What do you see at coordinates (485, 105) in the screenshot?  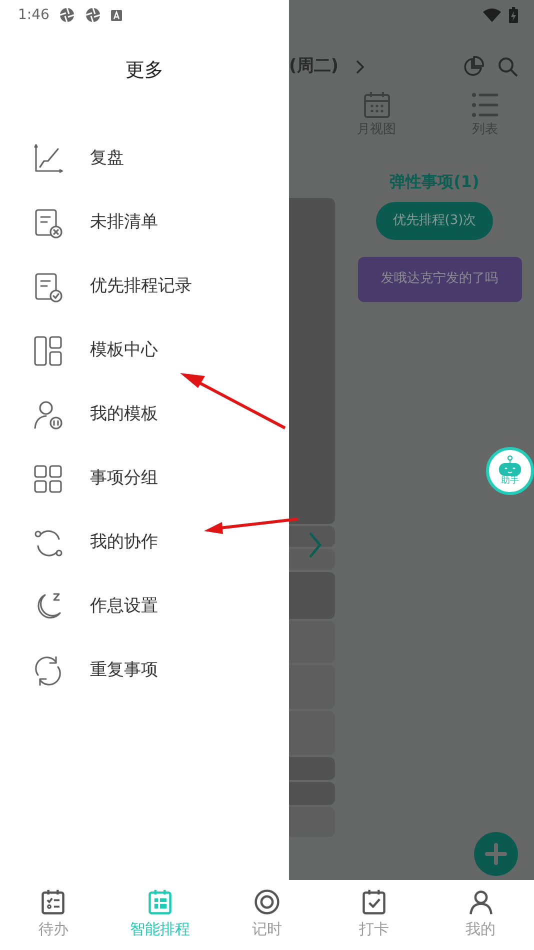 I see `list-icon` at bounding box center [485, 105].